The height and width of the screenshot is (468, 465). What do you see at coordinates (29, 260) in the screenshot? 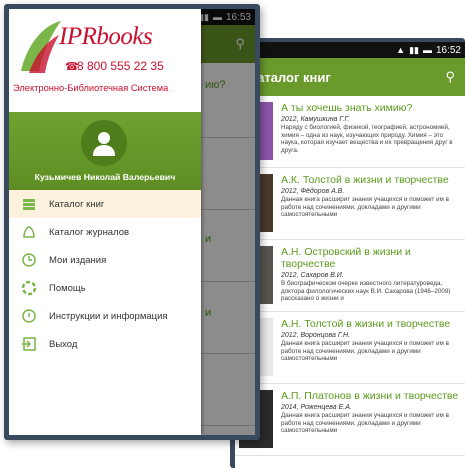
I see `my-publications-icon` at bounding box center [29, 260].